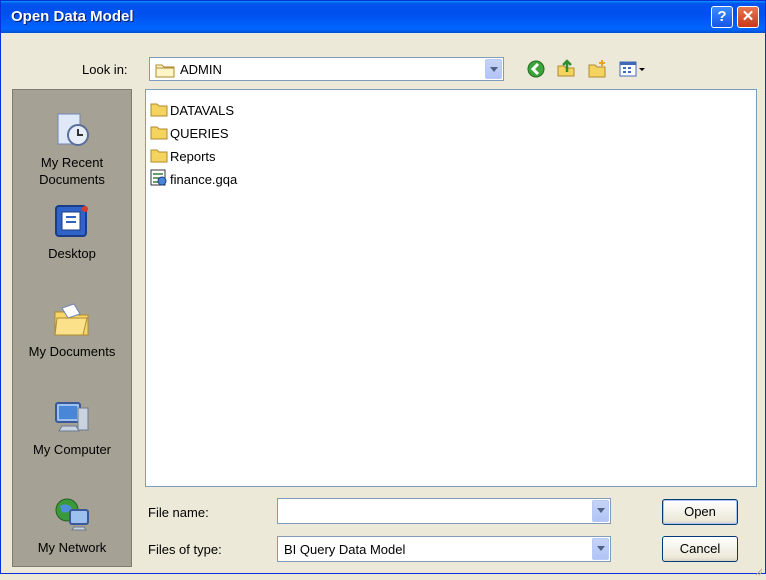 The width and height of the screenshot is (766, 580). I want to click on up-folder-icon, so click(566, 68).